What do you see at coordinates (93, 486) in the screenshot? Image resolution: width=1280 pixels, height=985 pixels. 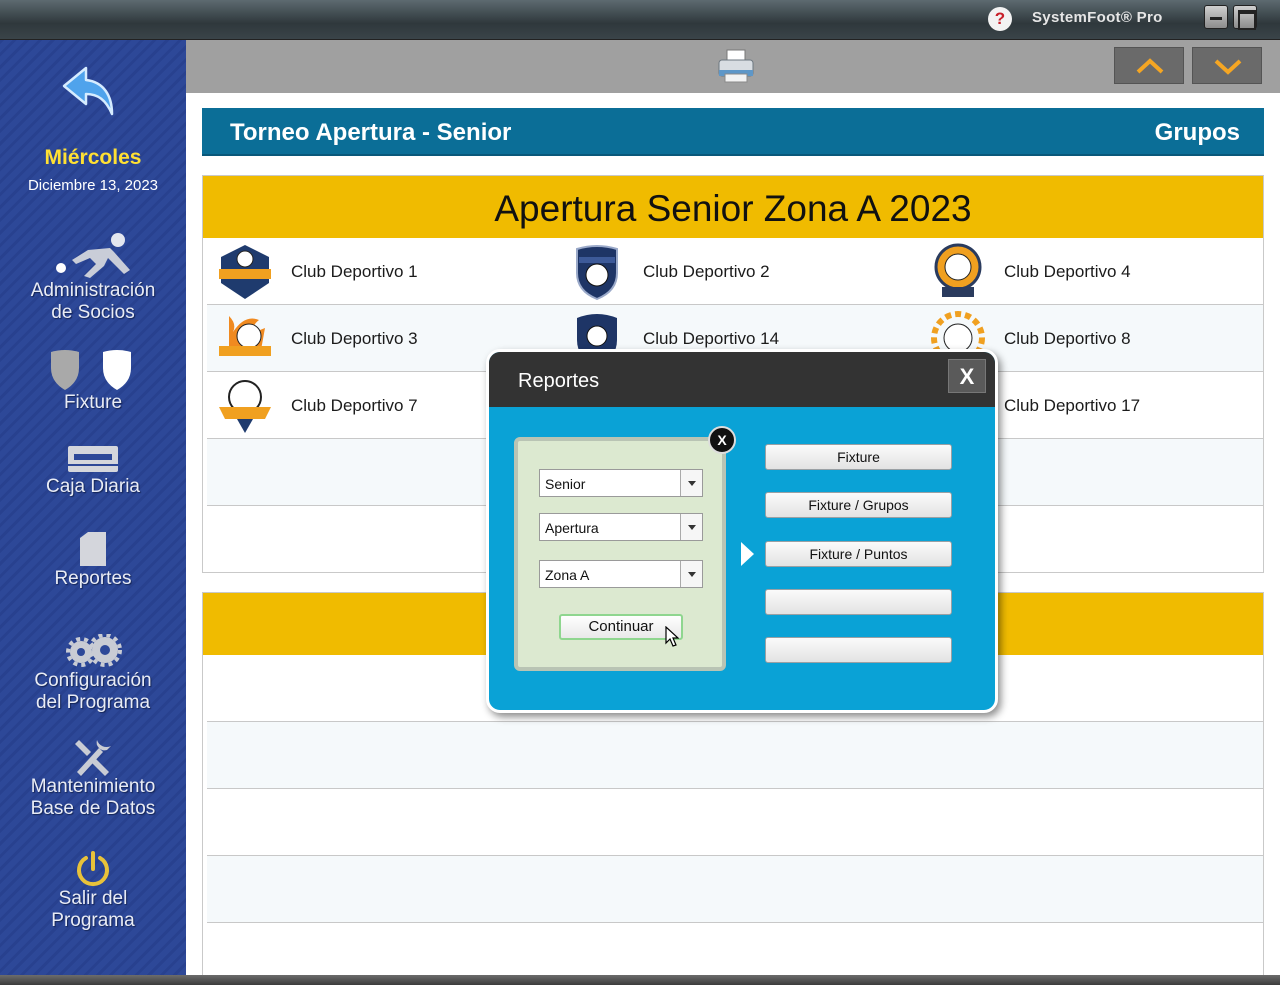 I see `sidebar-label: Caja Diaria` at bounding box center [93, 486].